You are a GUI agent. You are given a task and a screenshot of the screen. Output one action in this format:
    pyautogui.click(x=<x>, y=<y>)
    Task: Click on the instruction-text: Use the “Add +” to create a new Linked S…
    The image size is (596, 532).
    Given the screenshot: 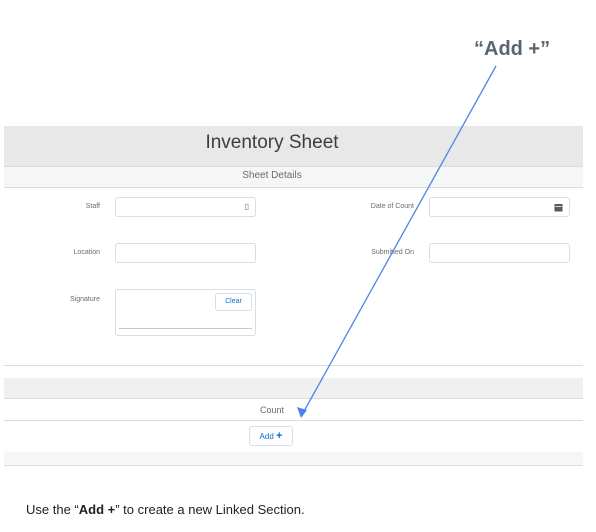 What is the action you would take?
    pyautogui.click(x=165, y=509)
    